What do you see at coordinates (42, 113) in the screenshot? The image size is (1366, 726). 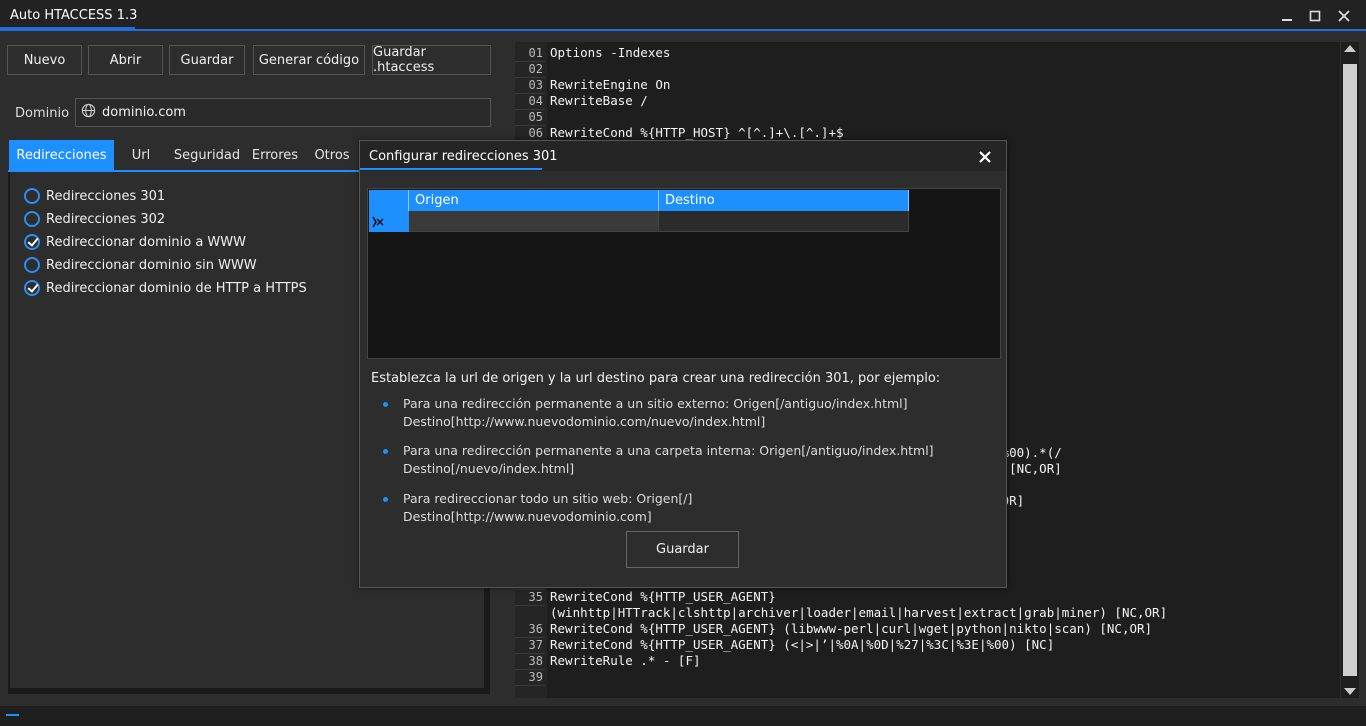 I see `domain-label: Dominio` at bounding box center [42, 113].